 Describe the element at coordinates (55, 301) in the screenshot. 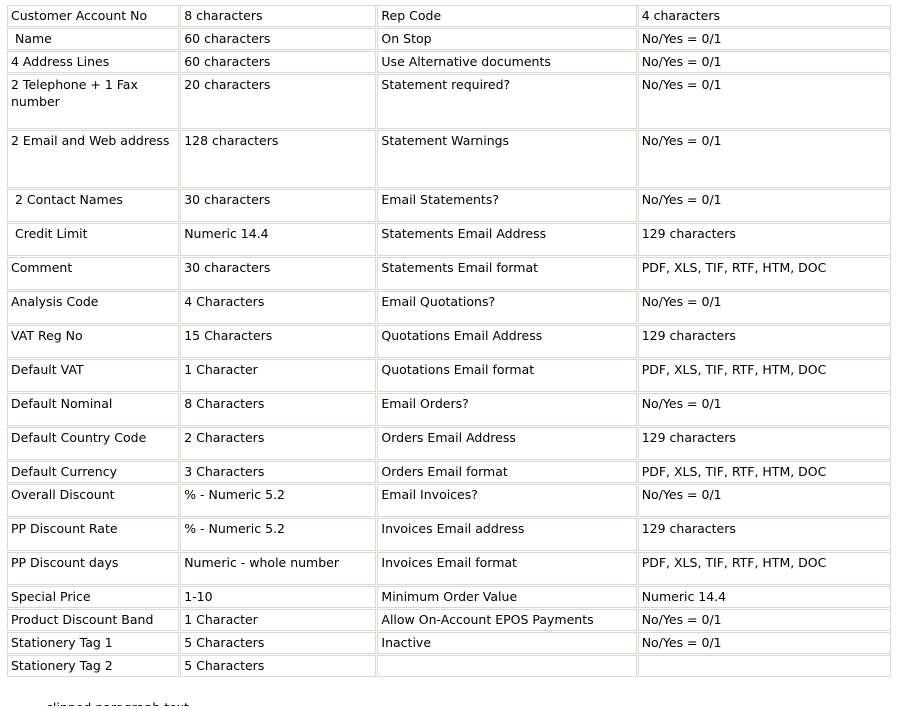

I see `cell-text: Analysis Code` at that location.